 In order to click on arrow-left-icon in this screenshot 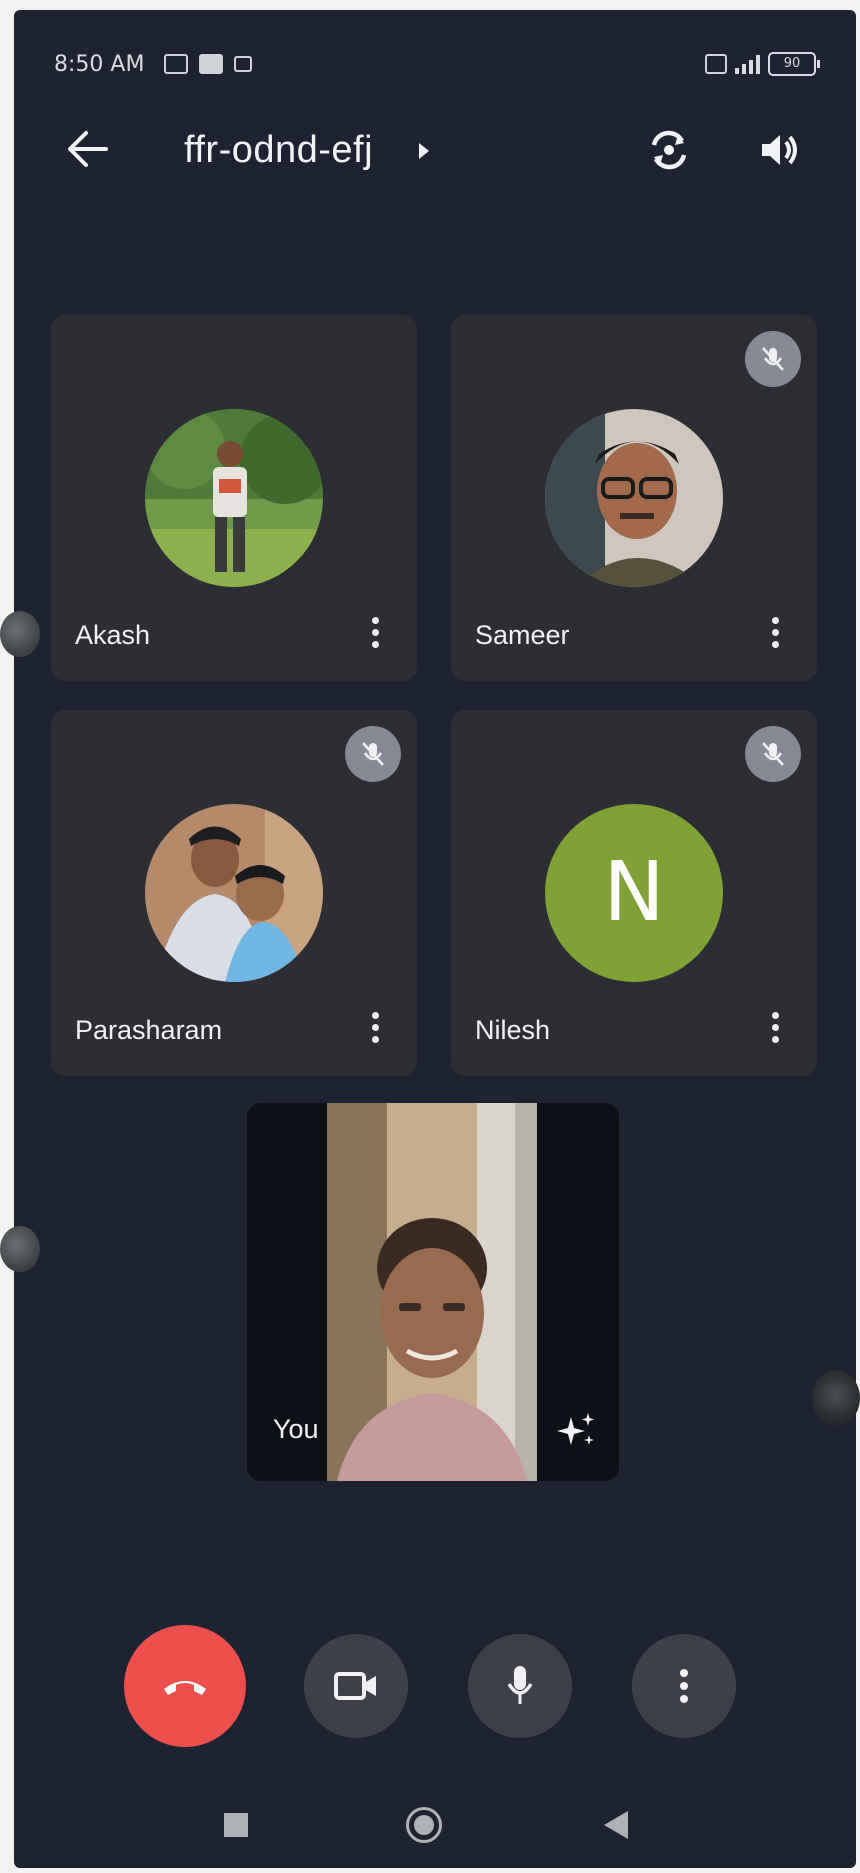, I will do `click(88, 149)`.